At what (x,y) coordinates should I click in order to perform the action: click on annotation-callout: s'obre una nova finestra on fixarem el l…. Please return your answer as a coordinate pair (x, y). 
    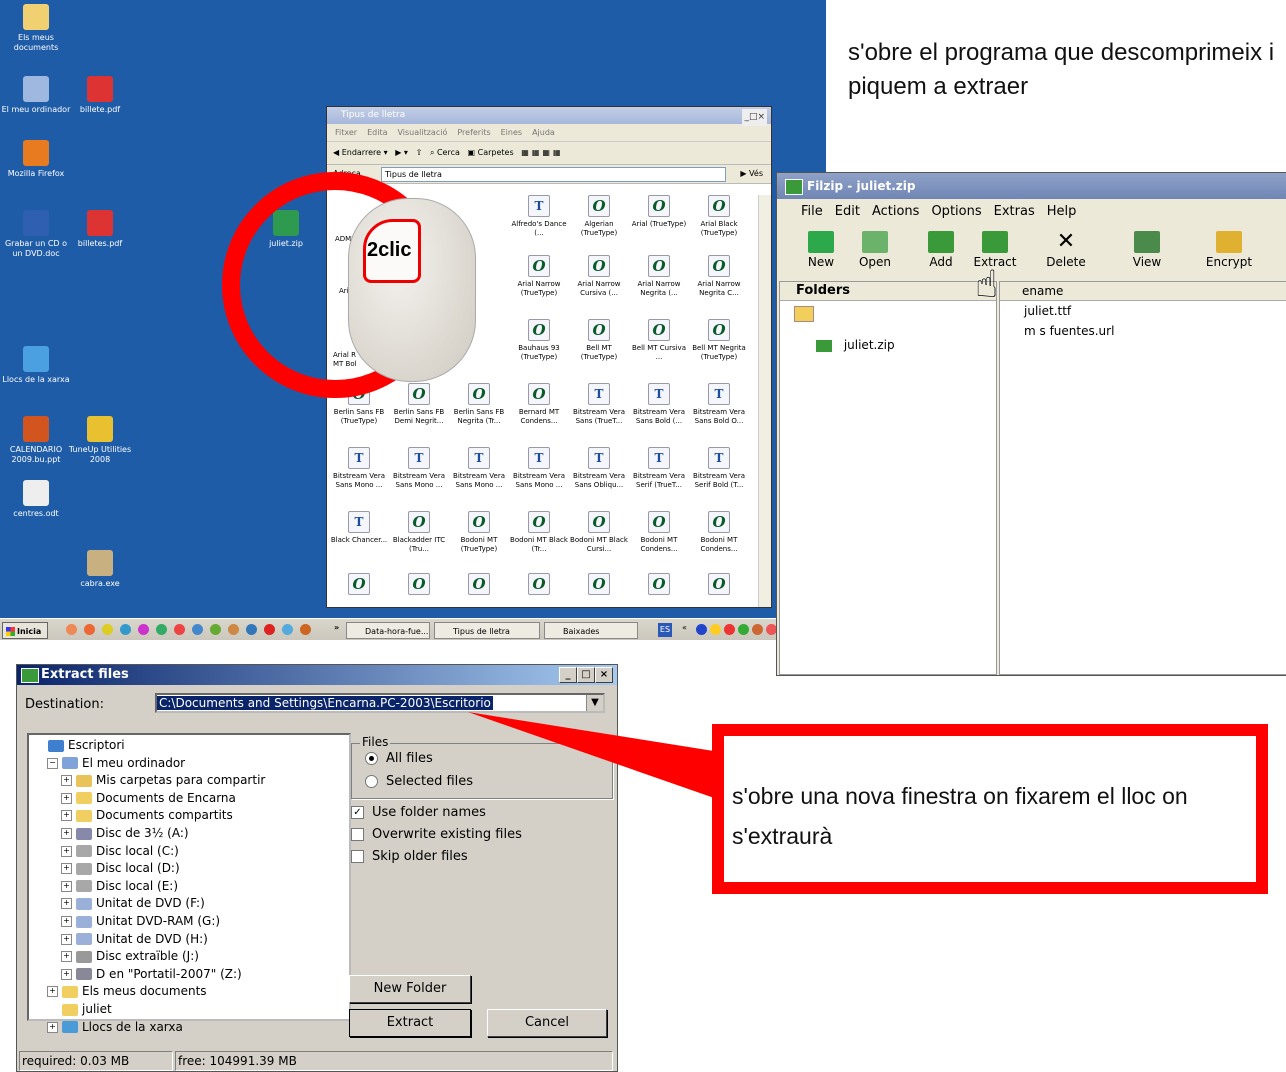
    Looking at the image, I should click on (960, 816).